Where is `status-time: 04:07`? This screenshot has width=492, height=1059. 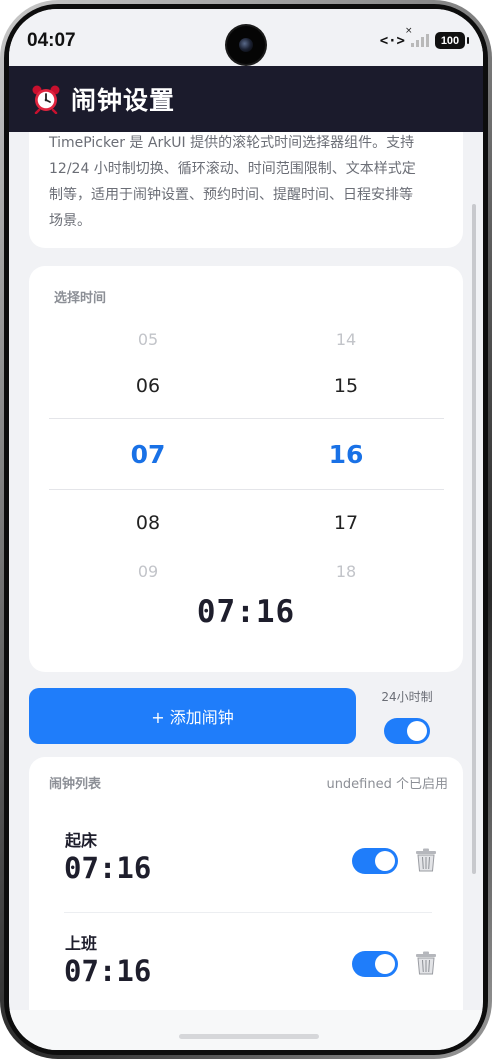 status-time: 04:07 is located at coordinates (51, 40).